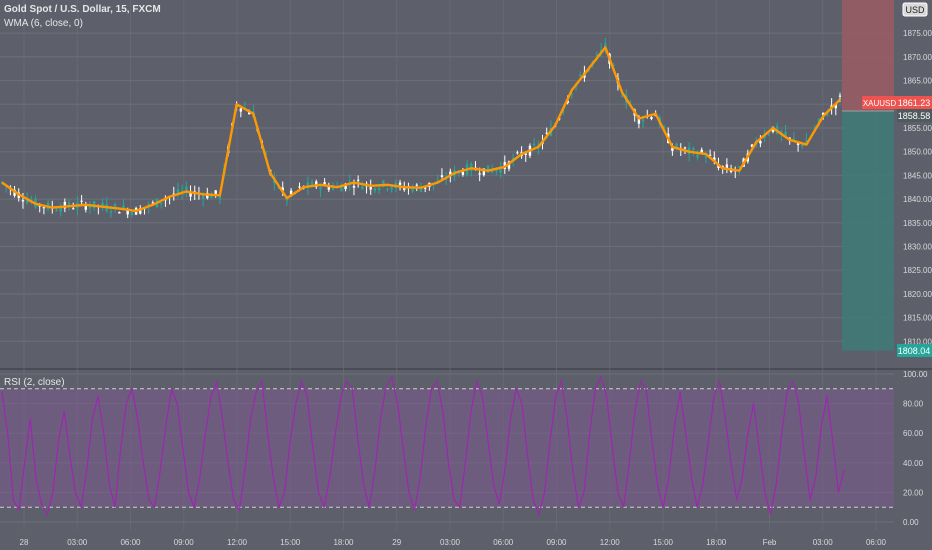 Image resolution: width=932 pixels, height=550 pixels. Describe the element at coordinates (917, 270) in the screenshot. I see `price-tick-label: 1825.00` at that location.